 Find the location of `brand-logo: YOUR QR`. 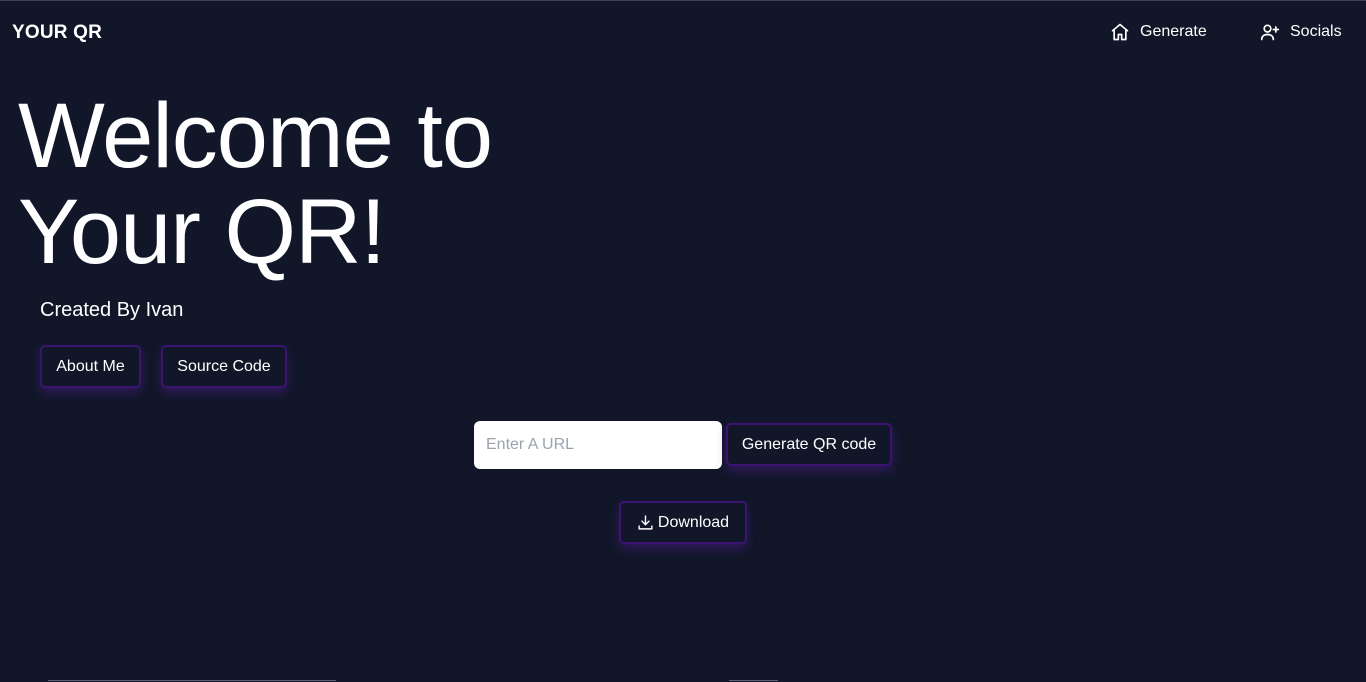

brand-logo: YOUR QR is located at coordinates (57, 33).